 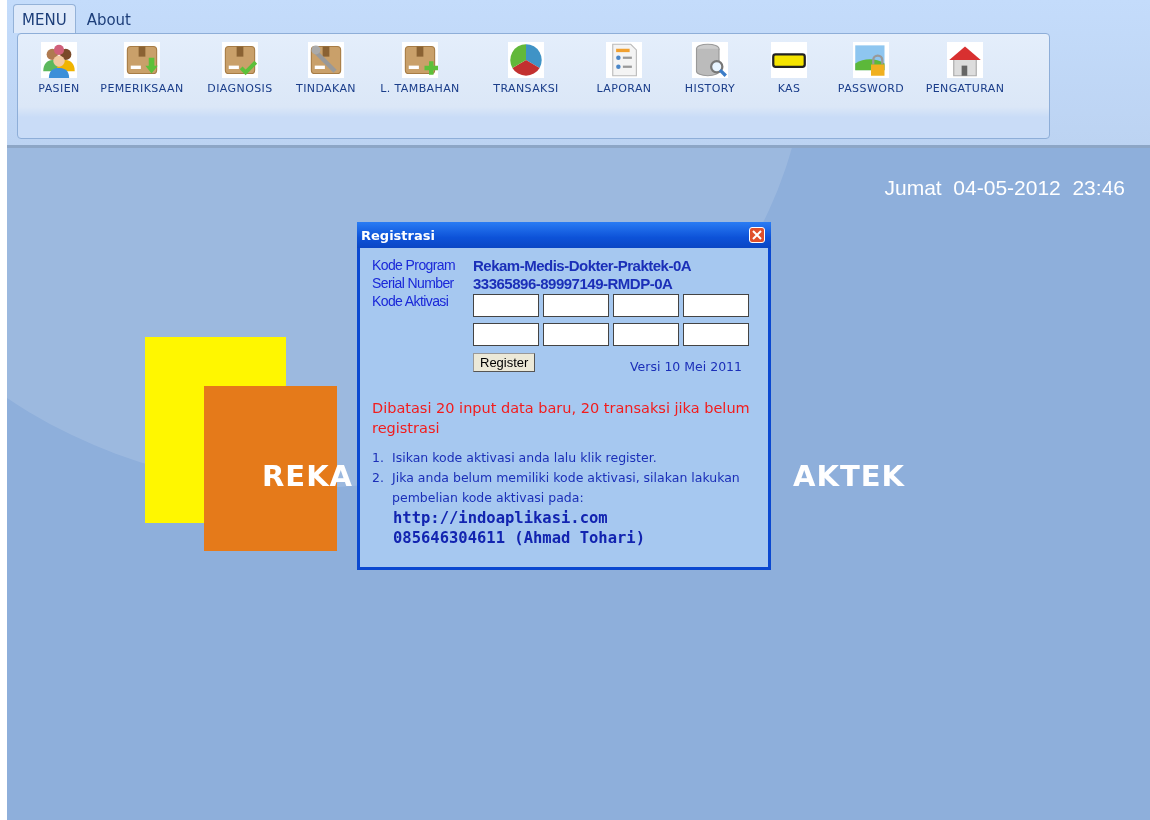 I want to click on ribbon-button: DIAGNOSIS, so click(x=240, y=68).